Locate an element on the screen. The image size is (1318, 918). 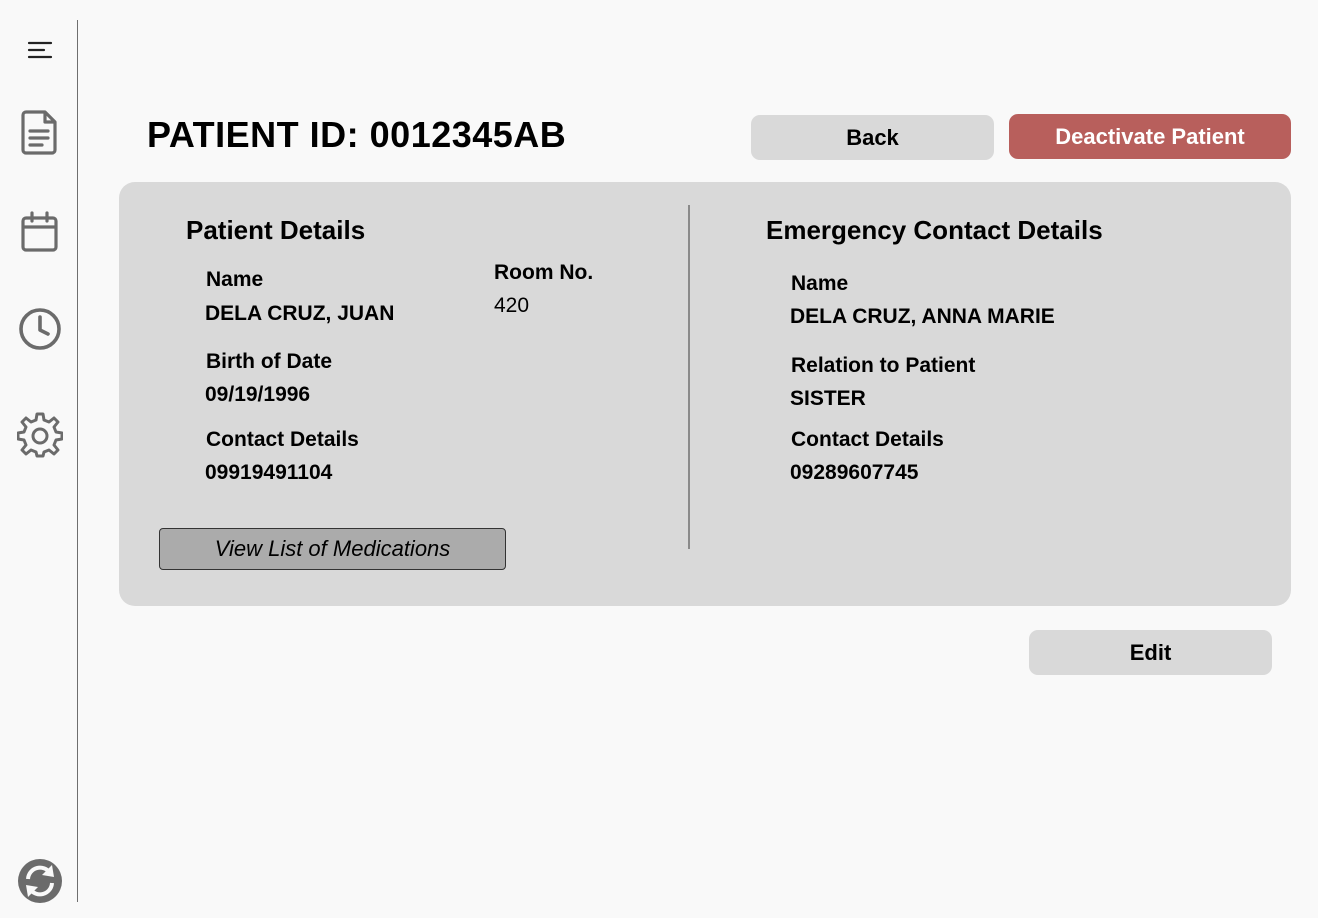
emergency-contact-value: 09289607745 is located at coordinates (854, 472).